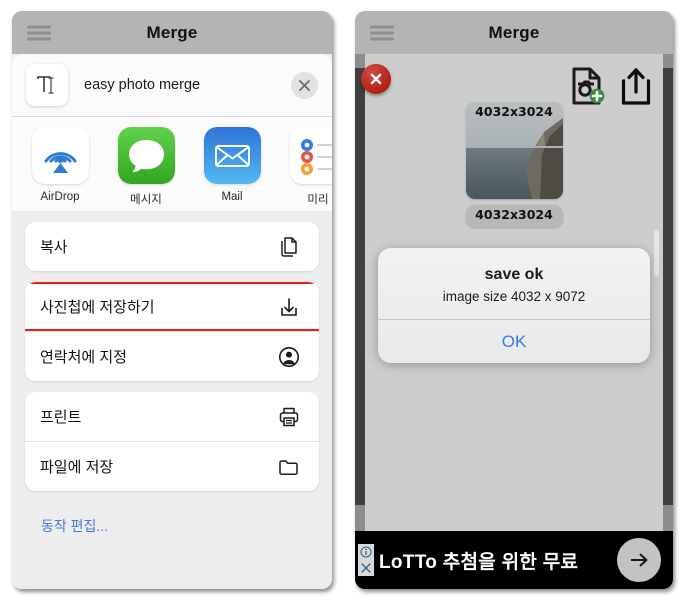 The width and height of the screenshot is (686, 600). Describe the element at coordinates (60, 197) in the screenshot. I see `share-app-label: AirDrop` at that location.